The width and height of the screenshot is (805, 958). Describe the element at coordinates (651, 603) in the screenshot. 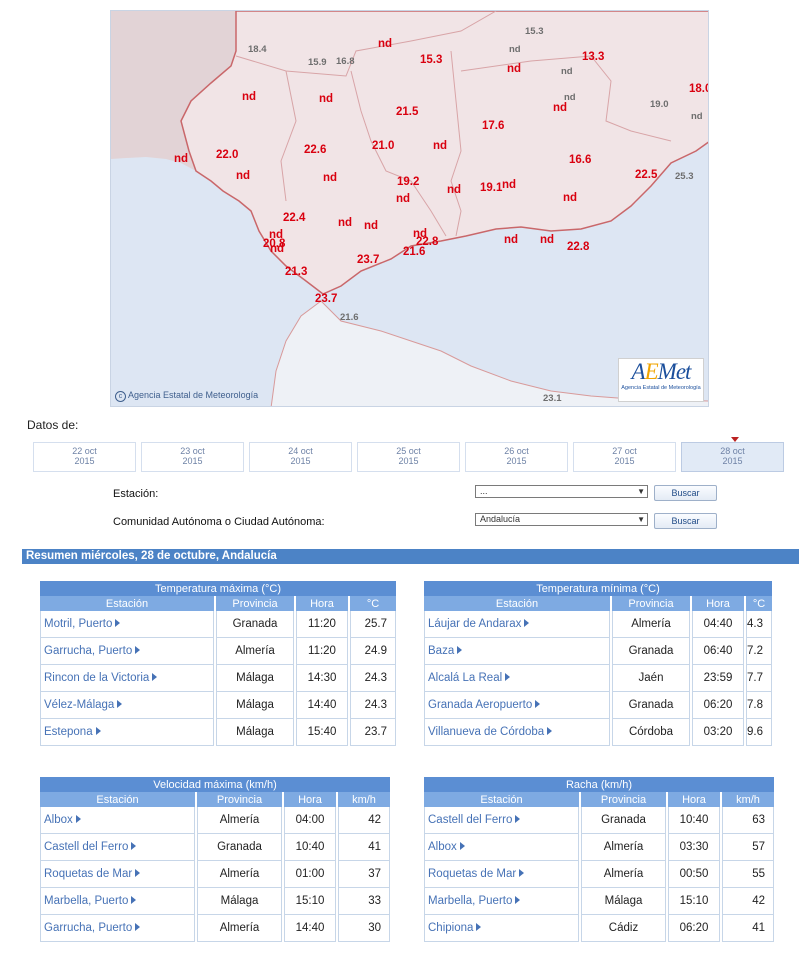

I see `column-header: Provincia` at that location.